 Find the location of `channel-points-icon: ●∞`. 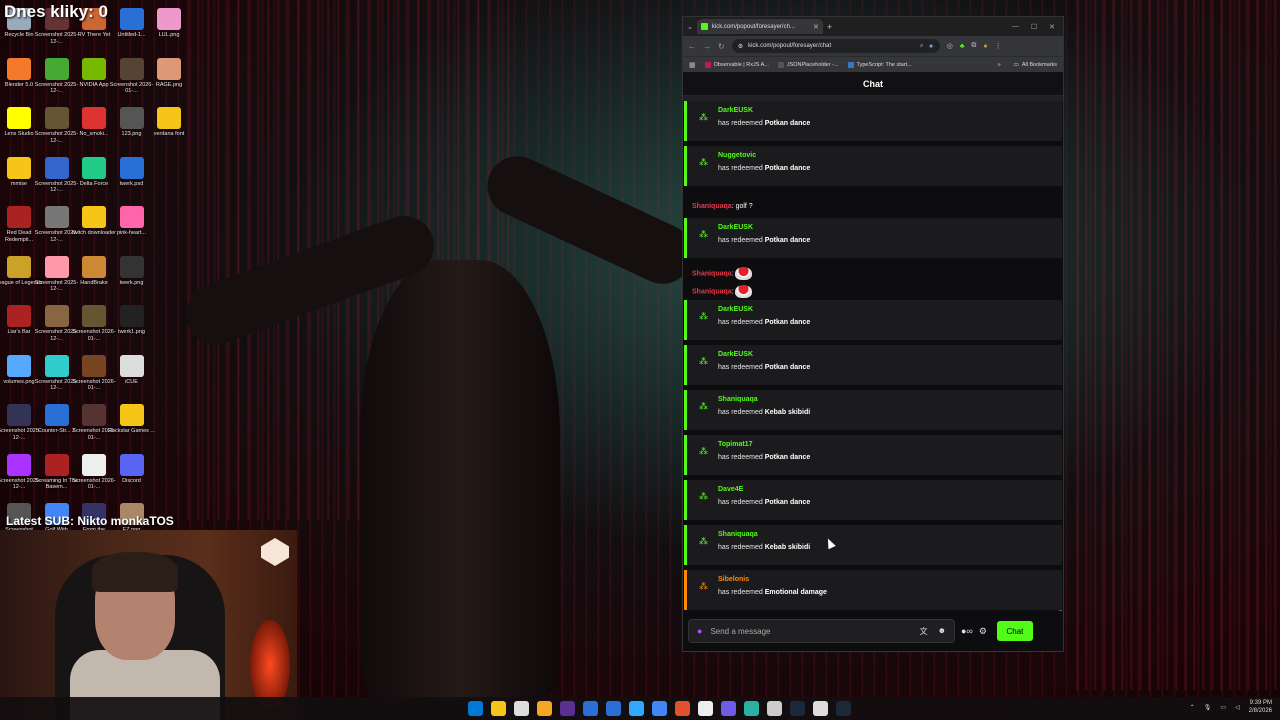

channel-points-icon: ●∞ is located at coordinates (967, 631).